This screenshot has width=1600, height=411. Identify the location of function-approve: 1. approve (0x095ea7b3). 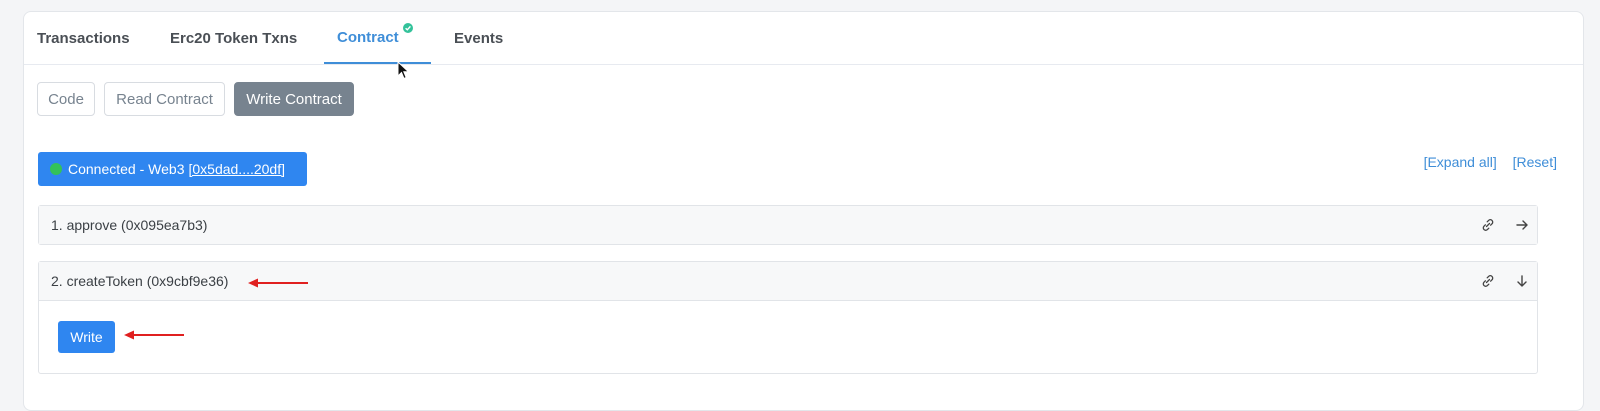
(788, 225).